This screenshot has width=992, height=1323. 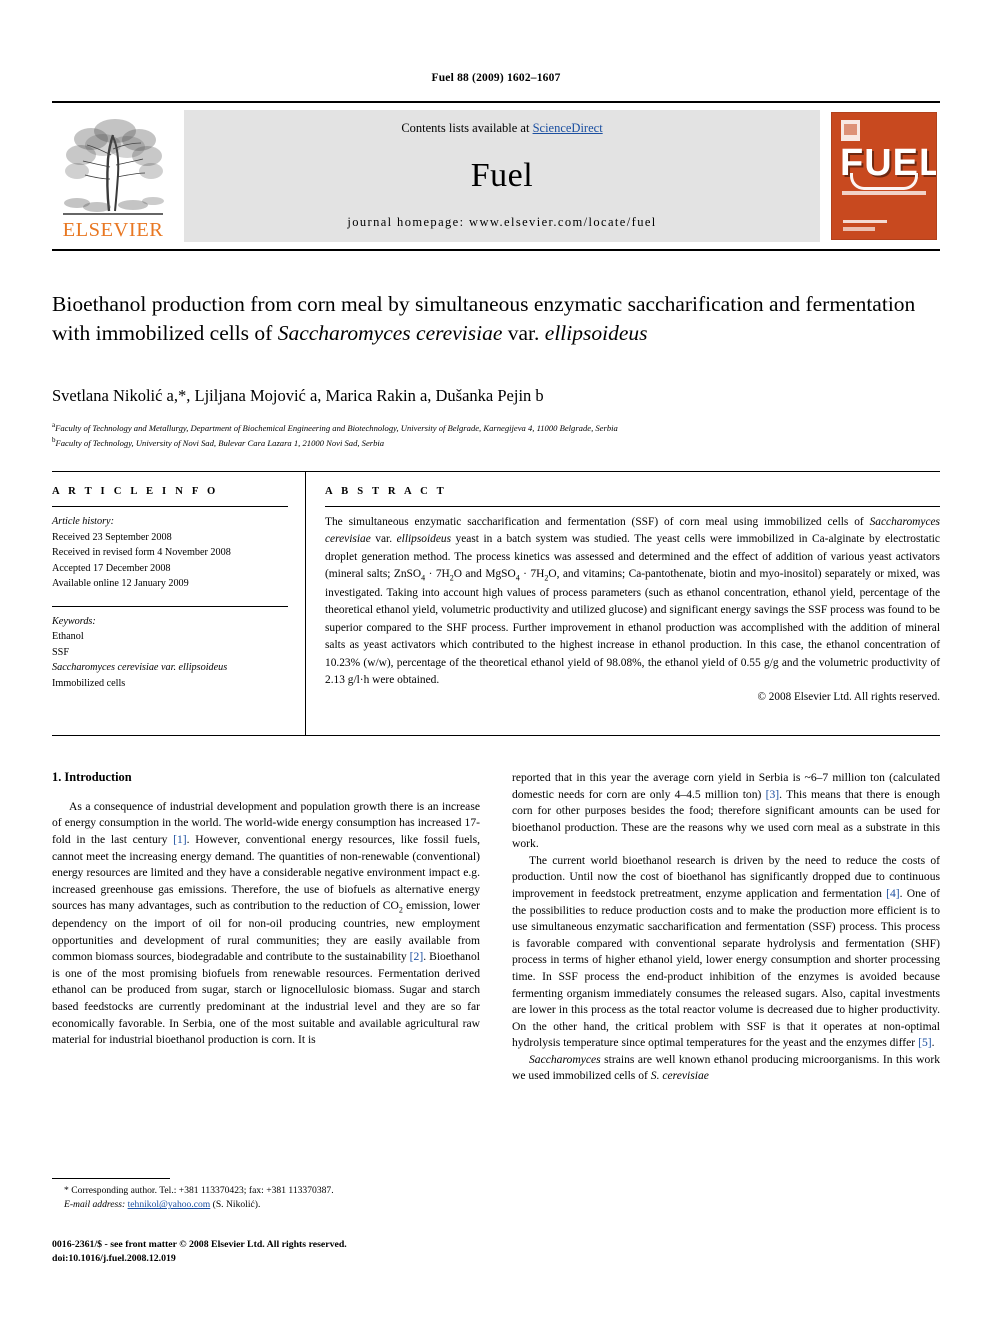 What do you see at coordinates (596, 332) in the screenshot?
I see `title-italic-2: ellipsoideus` at bounding box center [596, 332].